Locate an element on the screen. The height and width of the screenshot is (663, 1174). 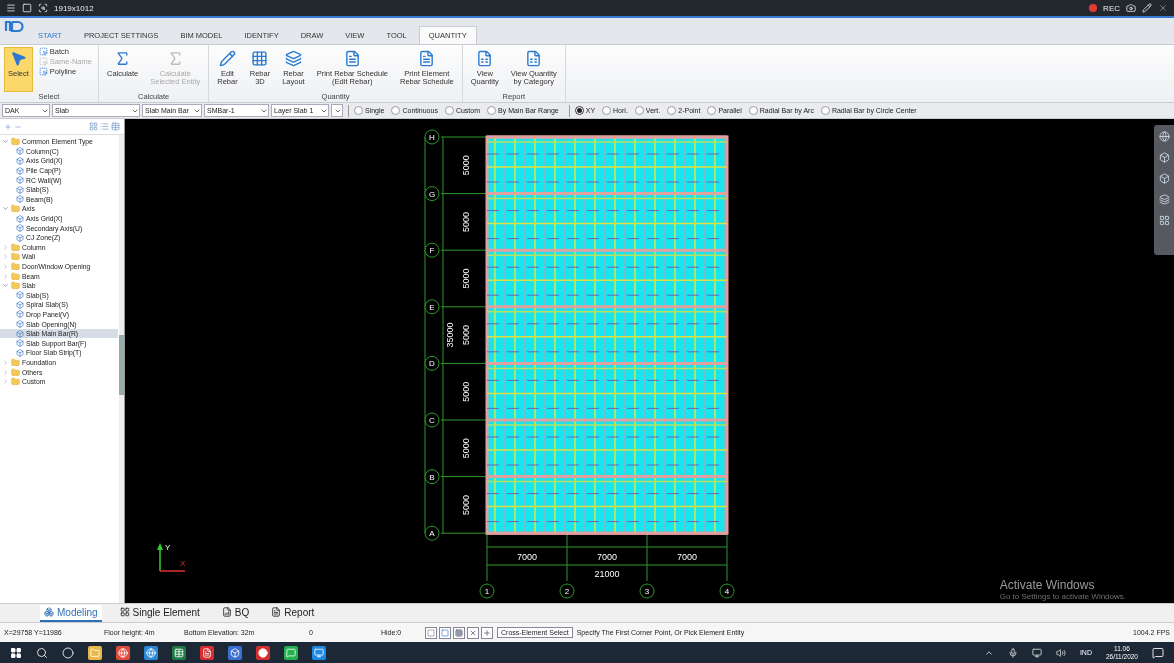
region-search-icon is located at coordinates (43, 8).